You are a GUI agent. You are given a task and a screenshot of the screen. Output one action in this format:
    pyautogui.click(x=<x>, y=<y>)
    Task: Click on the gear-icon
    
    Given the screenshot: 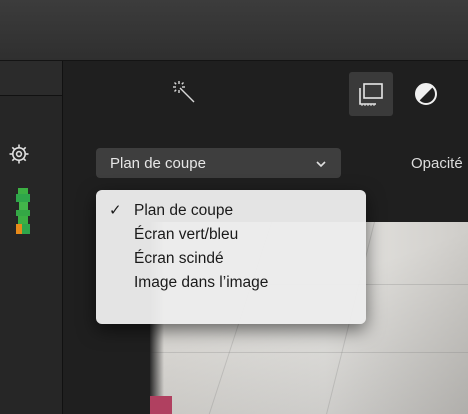 What is the action you would take?
    pyautogui.click(x=19, y=154)
    